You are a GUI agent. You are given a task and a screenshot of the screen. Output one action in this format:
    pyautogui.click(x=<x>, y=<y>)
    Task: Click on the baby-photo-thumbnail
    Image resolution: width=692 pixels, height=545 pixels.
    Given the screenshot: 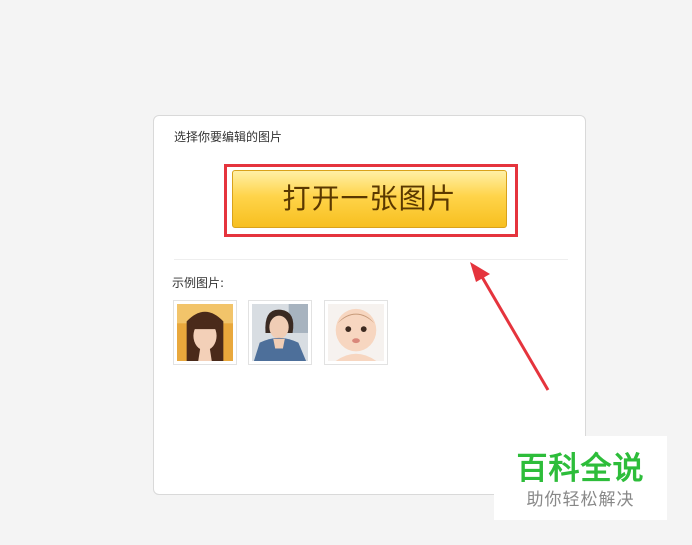 What is the action you would take?
    pyautogui.click(x=356, y=332)
    